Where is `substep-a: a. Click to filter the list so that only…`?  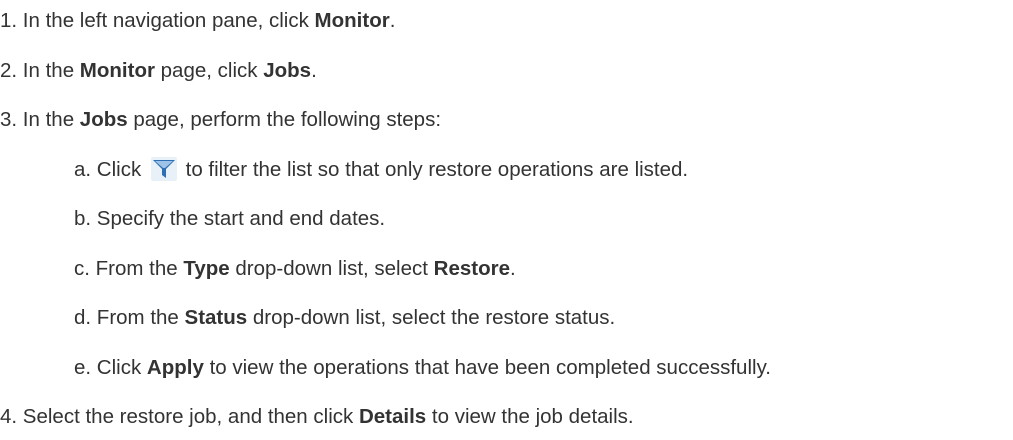 substep-a: a. Click to filter the list so that only… is located at coordinates (381, 170).